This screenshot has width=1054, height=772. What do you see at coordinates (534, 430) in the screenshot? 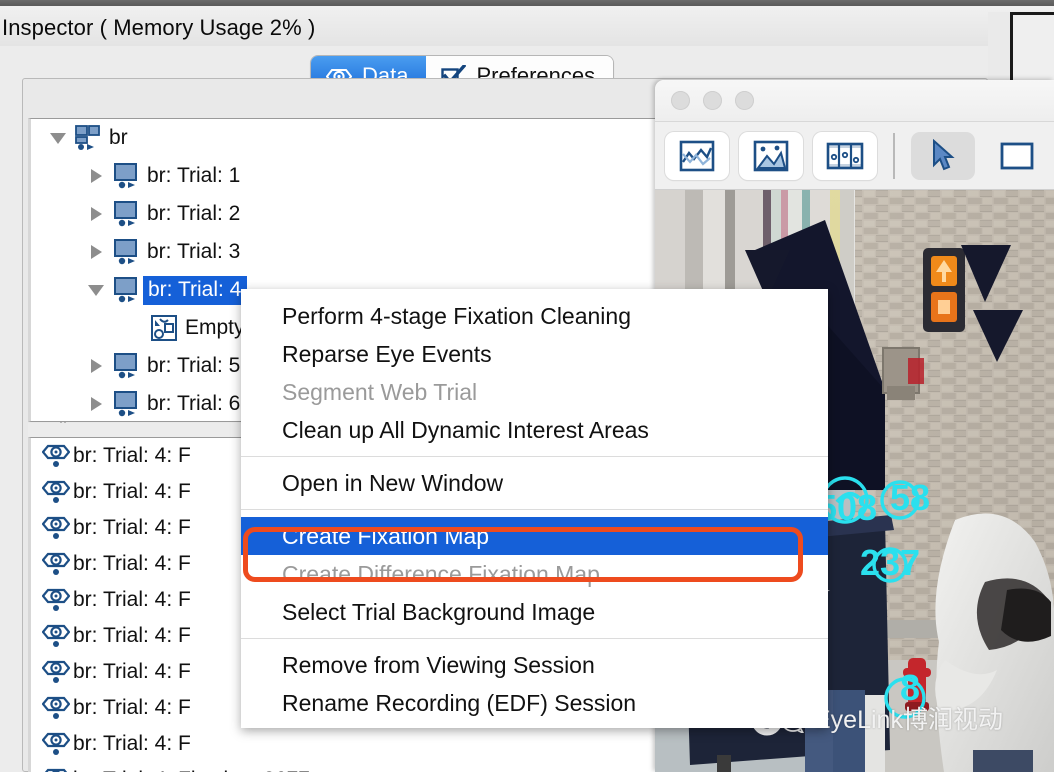
I see `menu-item: Clean up All Dynamic Interest Areas` at bounding box center [534, 430].